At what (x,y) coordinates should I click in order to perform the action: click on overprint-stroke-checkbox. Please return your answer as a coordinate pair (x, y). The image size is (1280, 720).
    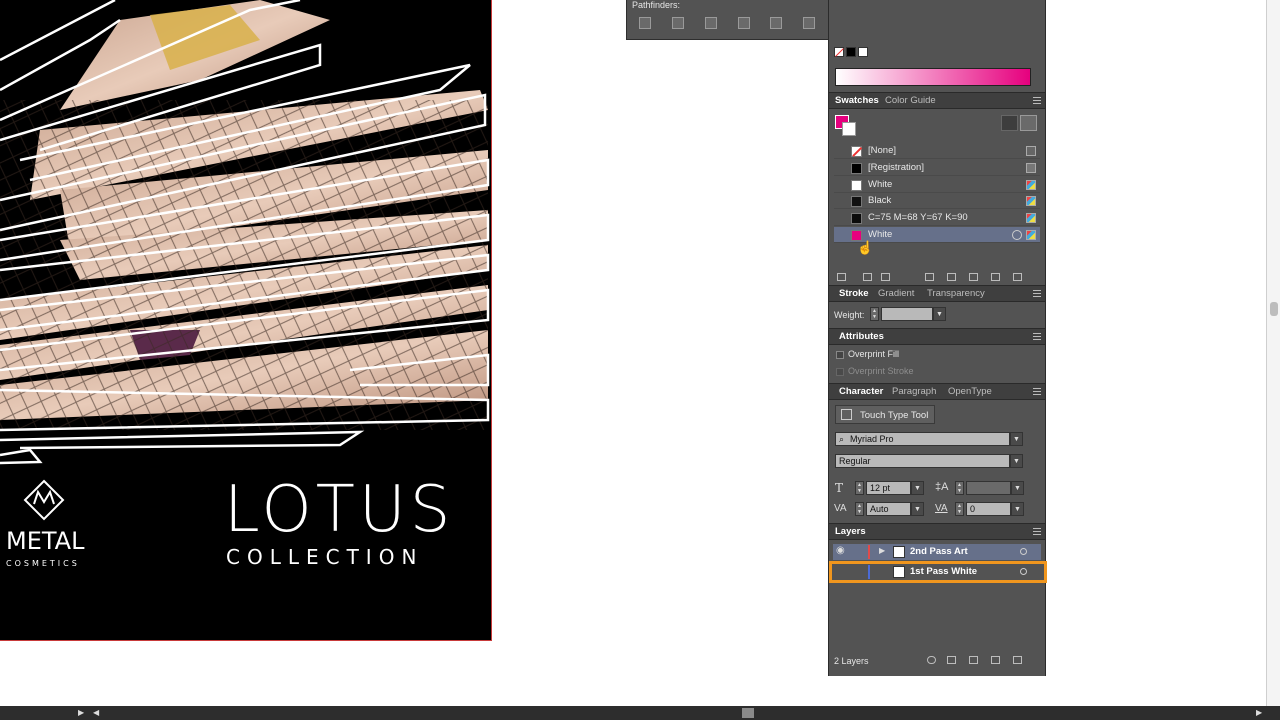
    Looking at the image, I should click on (840, 372).